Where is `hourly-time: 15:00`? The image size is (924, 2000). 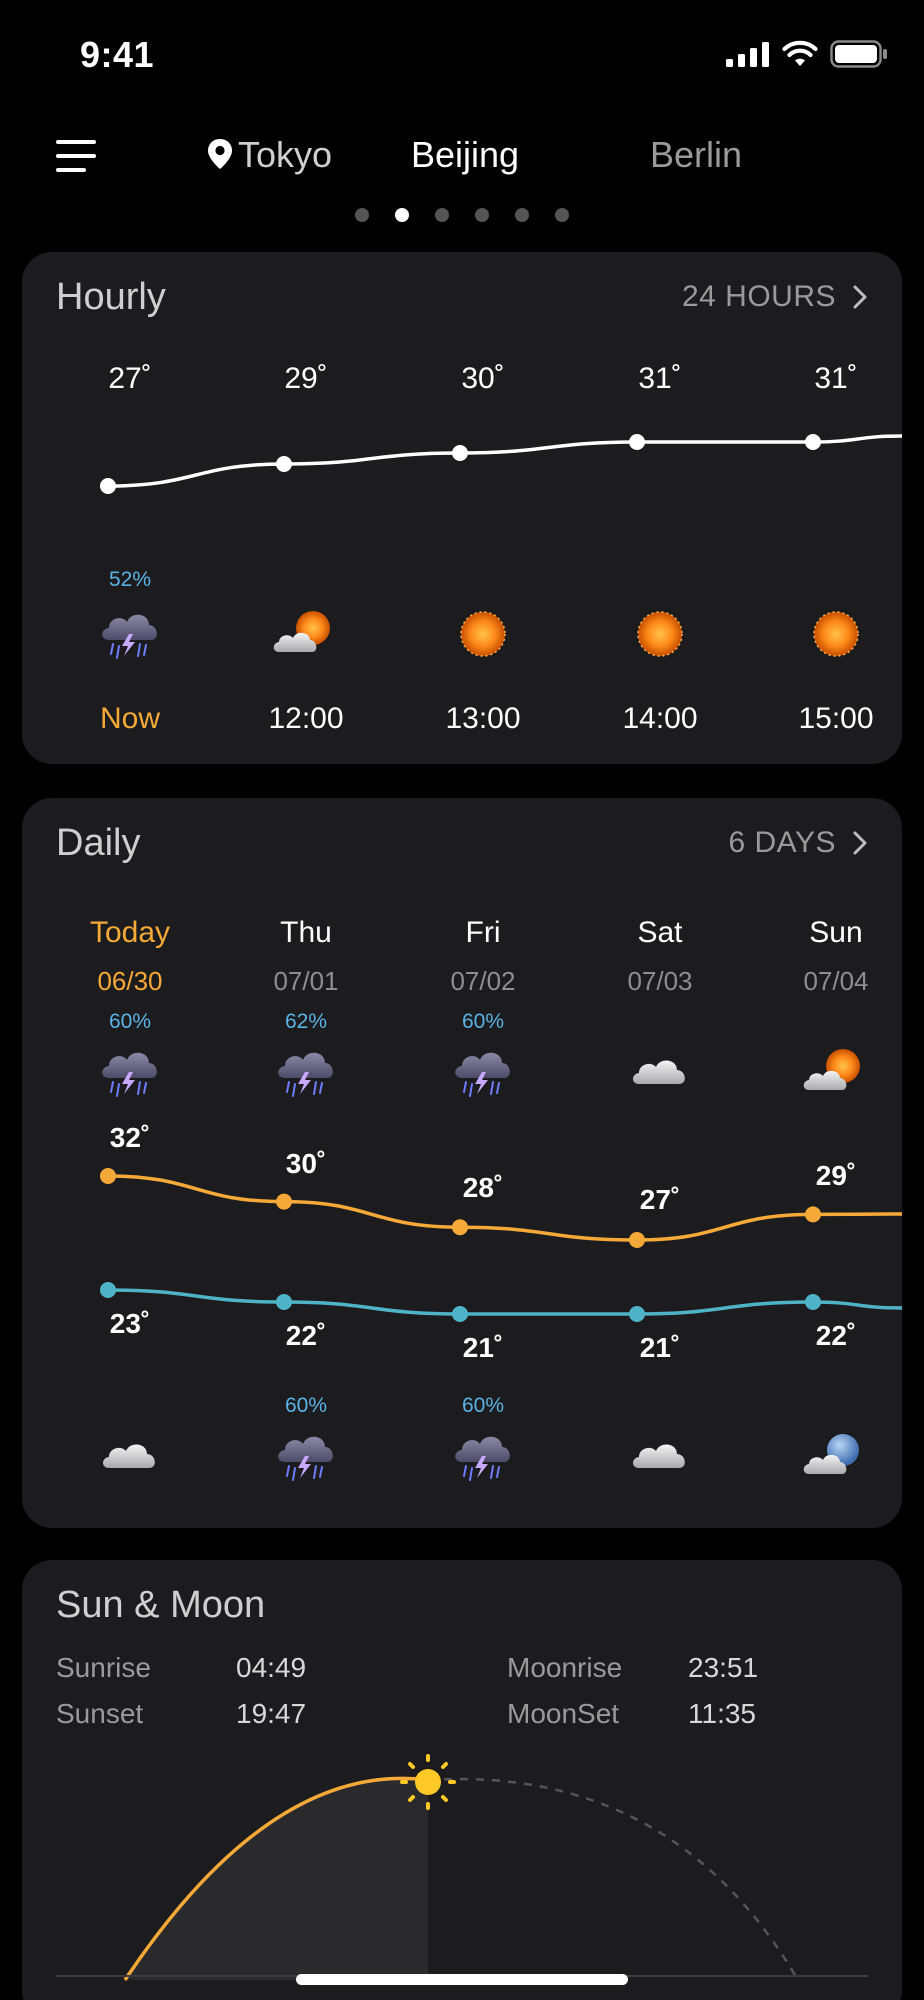
hourly-time: 15:00 is located at coordinates (836, 718).